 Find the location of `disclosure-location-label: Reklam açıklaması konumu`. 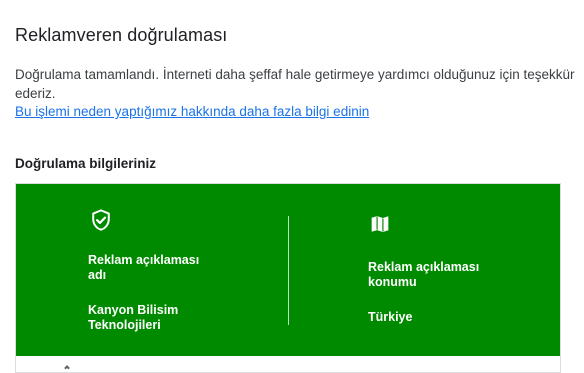

disclosure-location-label: Reklam açıklaması konumu is located at coordinates (424, 274).